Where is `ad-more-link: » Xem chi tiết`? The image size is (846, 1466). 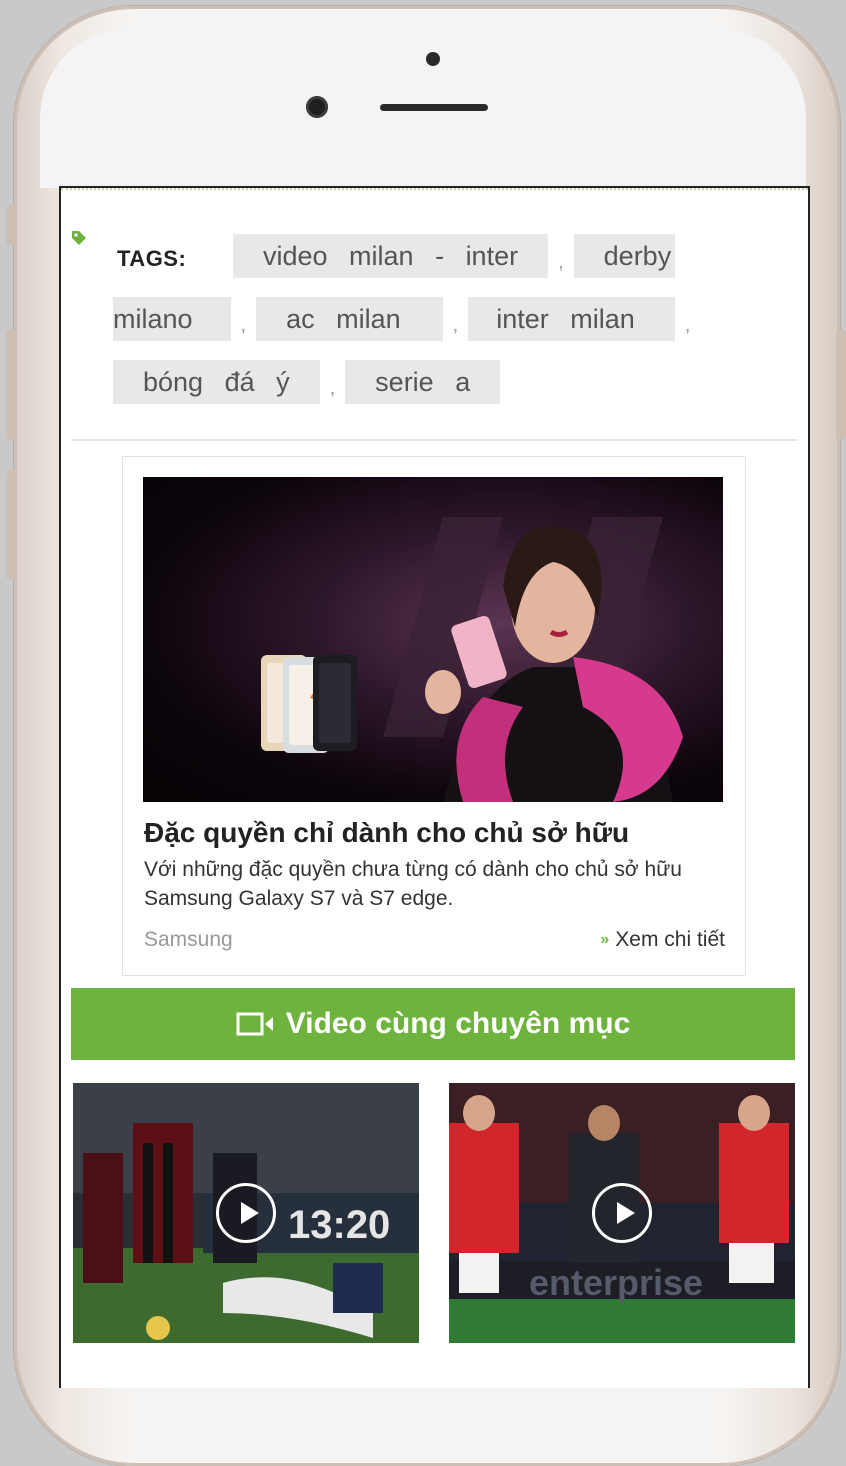 ad-more-link: » Xem chi tiết is located at coordinates (662, 940).